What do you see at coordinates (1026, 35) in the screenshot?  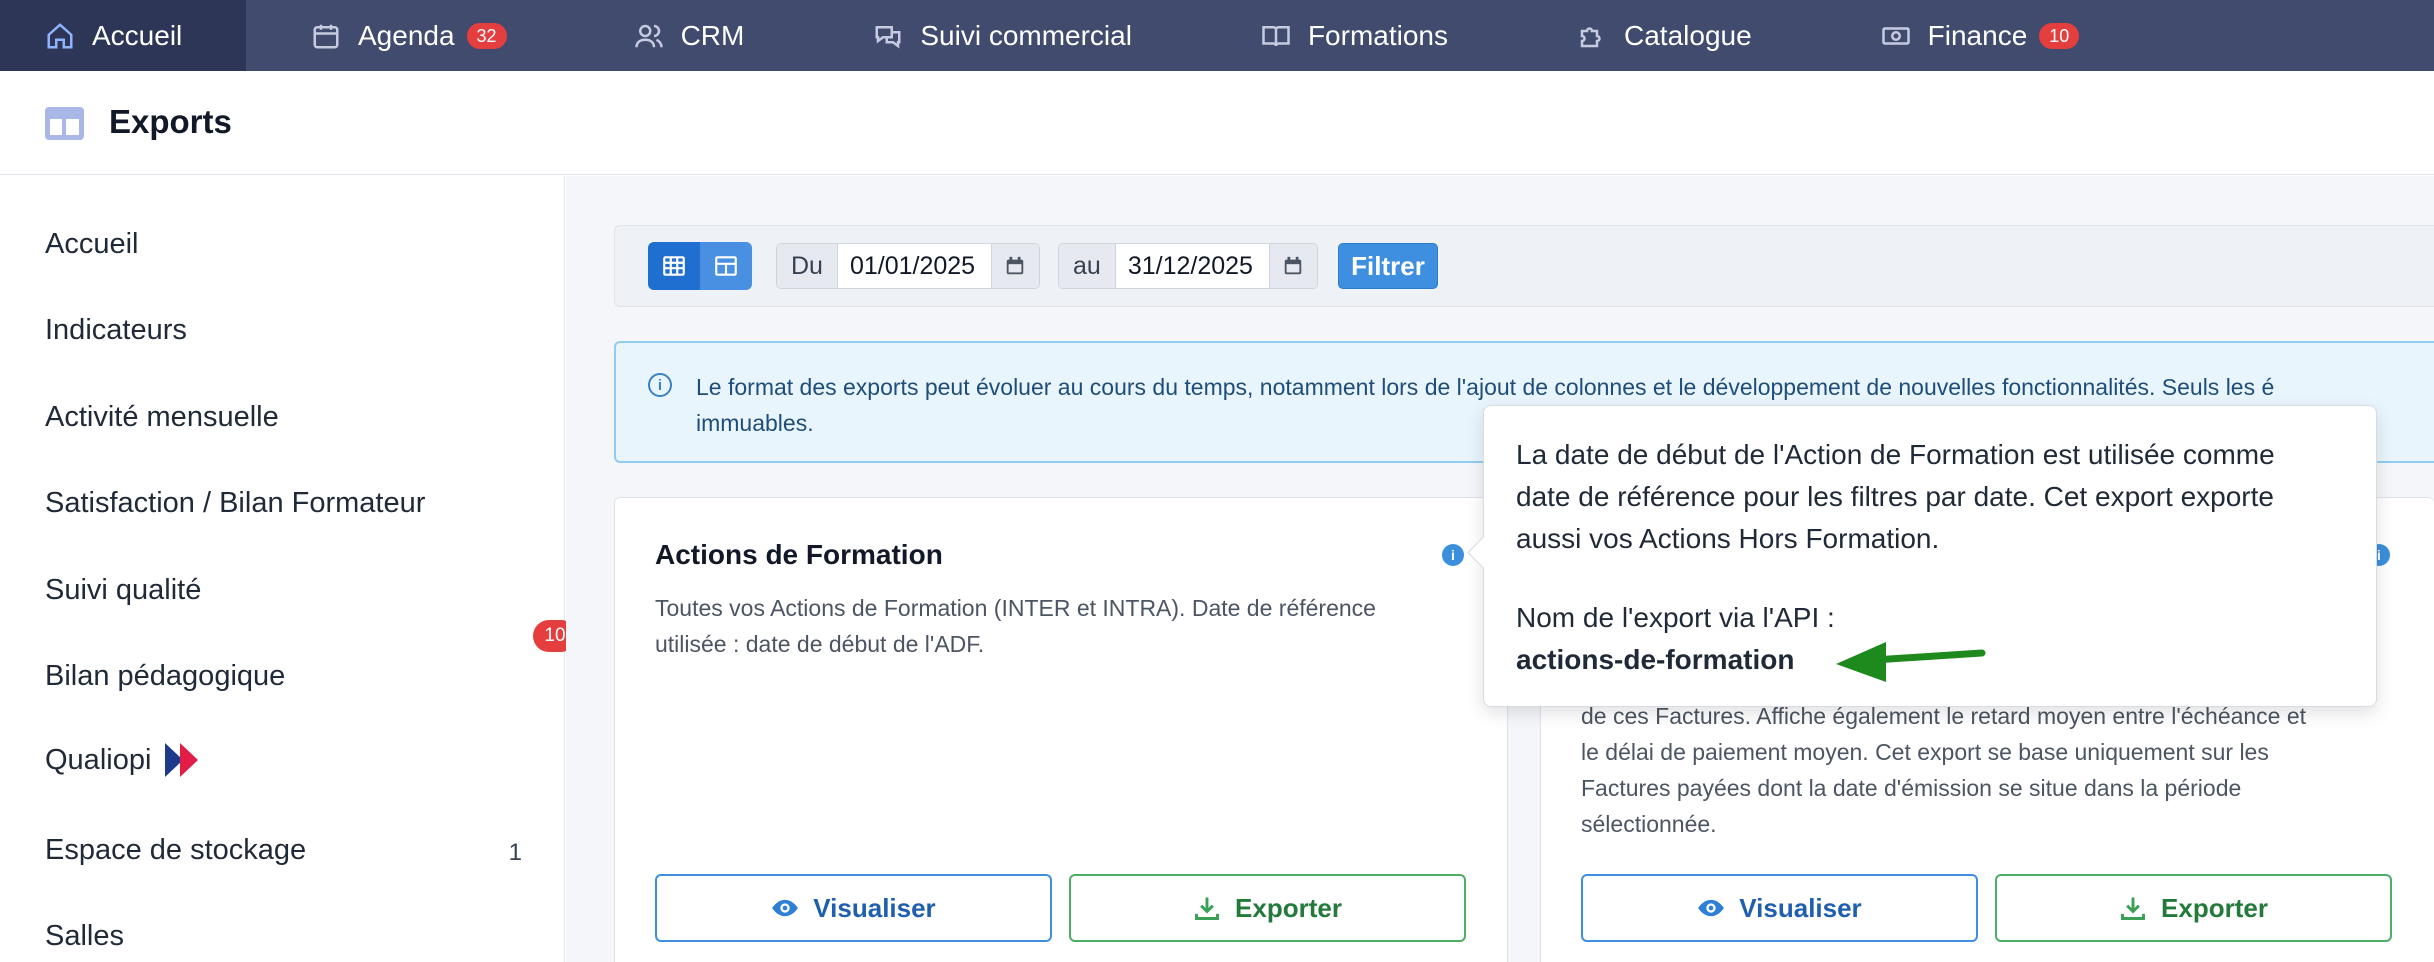 I see `nav-label: Suivi commercial` at bounding box center [1026, 35].